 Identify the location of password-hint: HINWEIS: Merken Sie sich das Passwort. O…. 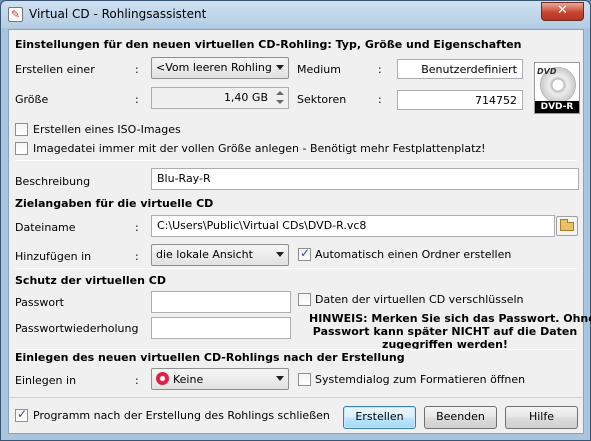
(450, 331).